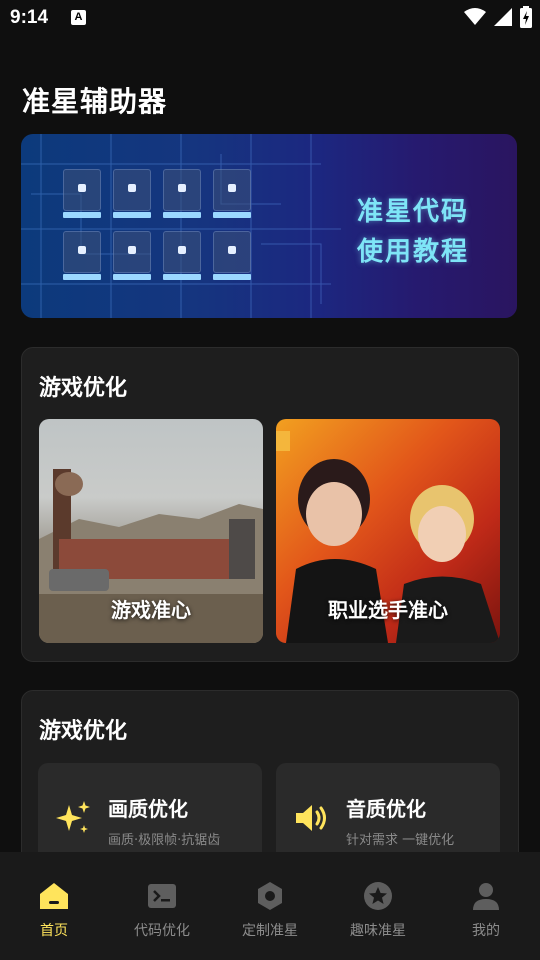 This screenshot has width=540, height=960. I want to click on nav-code-optimize: 代码优化, so click(162, 911).